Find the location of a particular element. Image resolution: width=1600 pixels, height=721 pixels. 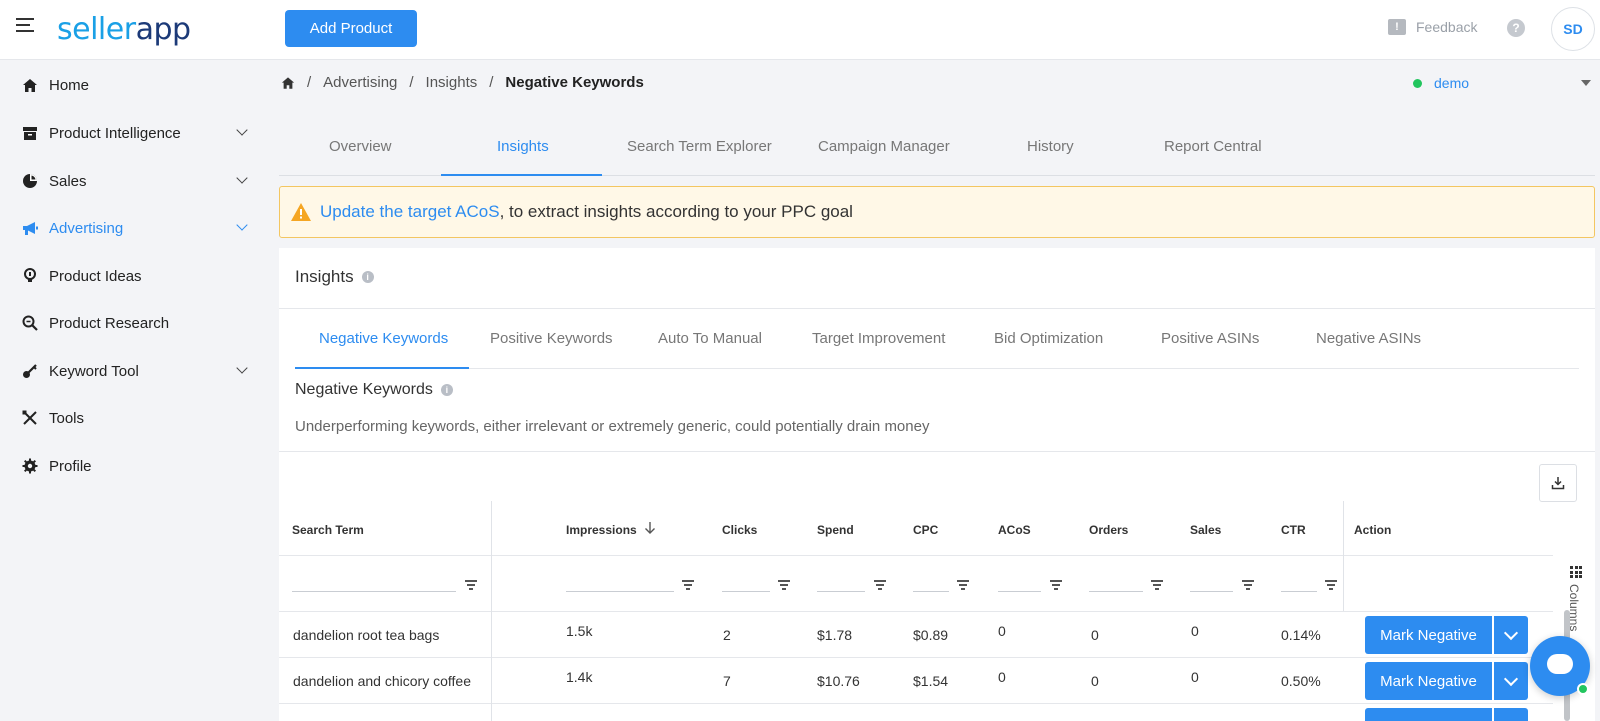

sidebar-item-keyword-tool: Keyword Tool is located at coordinates (132, 371).